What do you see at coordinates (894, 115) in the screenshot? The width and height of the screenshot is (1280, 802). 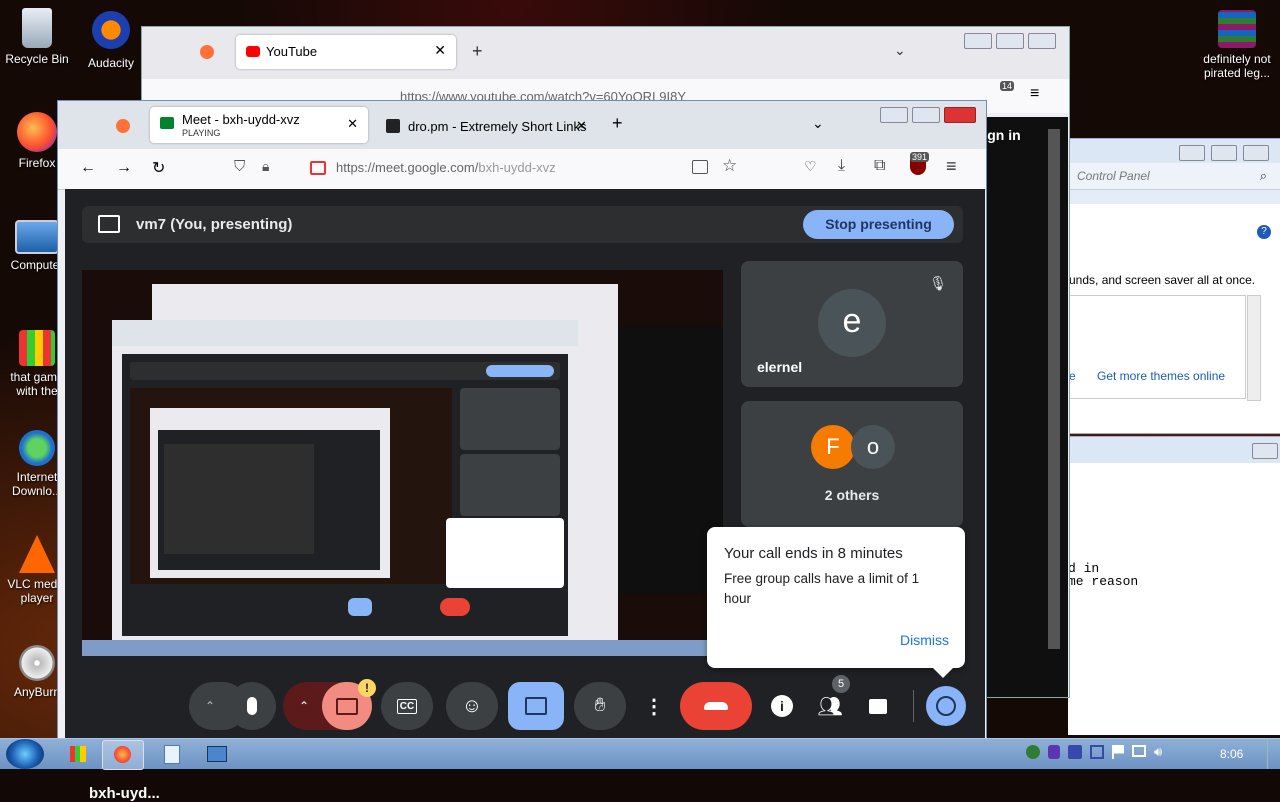 I see `meet-minimize-button` at bounding box center [894, 115].